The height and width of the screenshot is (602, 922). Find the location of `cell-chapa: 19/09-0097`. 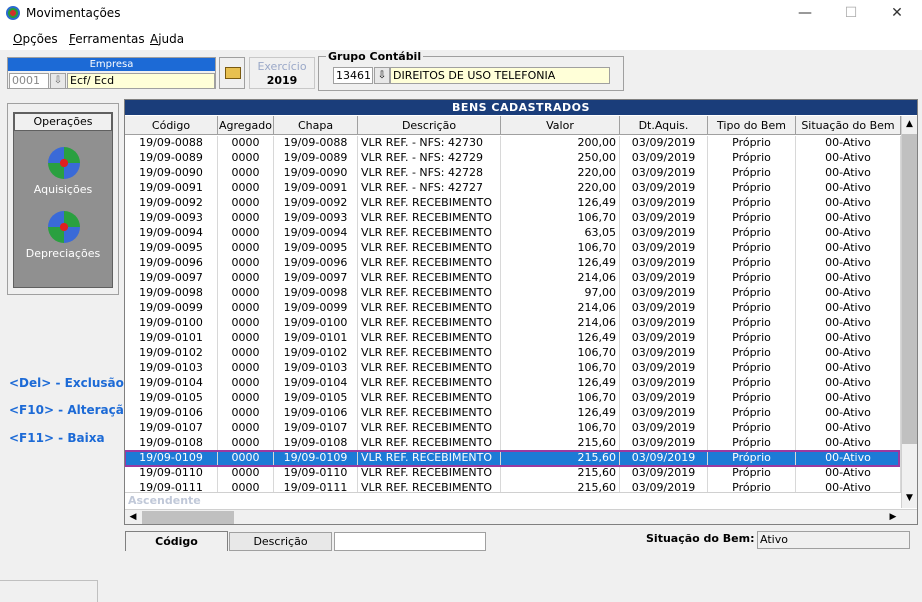

cell-chapa: 19/09-0097 is located at coordinates (316, 278).